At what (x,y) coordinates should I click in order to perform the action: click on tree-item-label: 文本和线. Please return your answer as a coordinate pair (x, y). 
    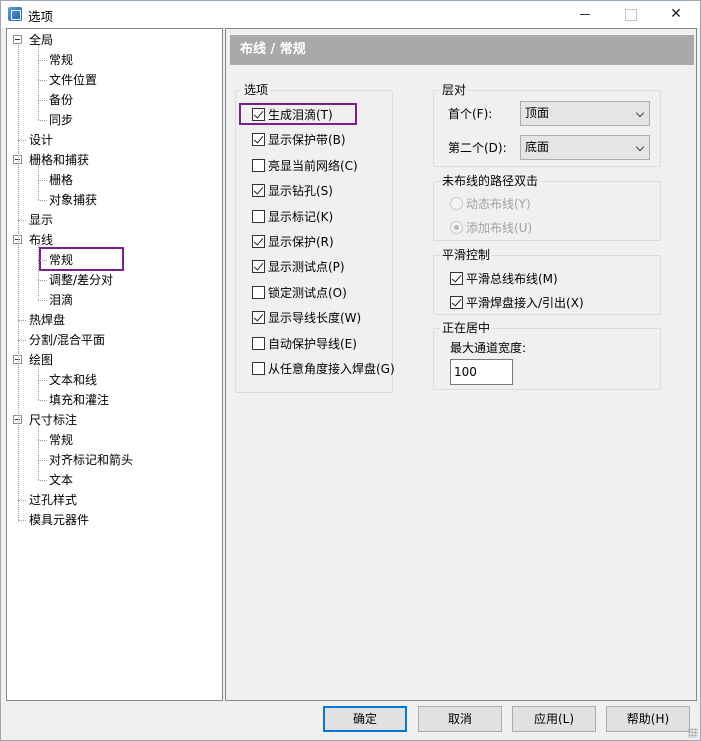
    Looking at the image, I should click on (73, 380).